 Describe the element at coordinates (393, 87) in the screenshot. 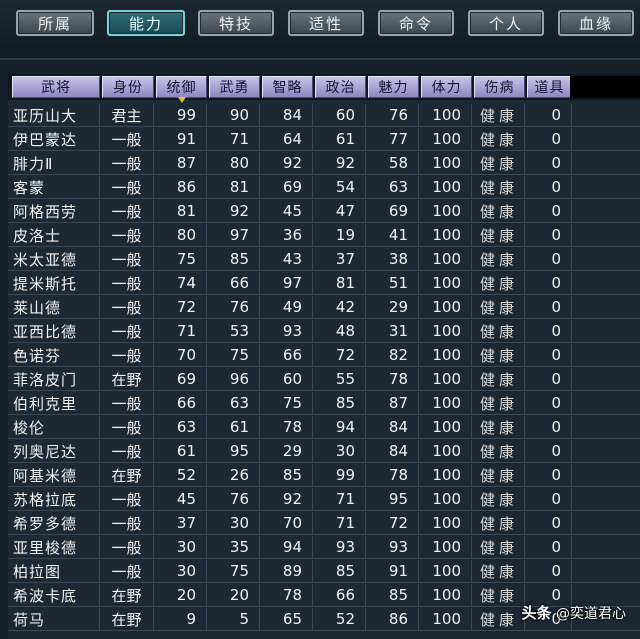

I see `header-charisma: 魅力` at that location.